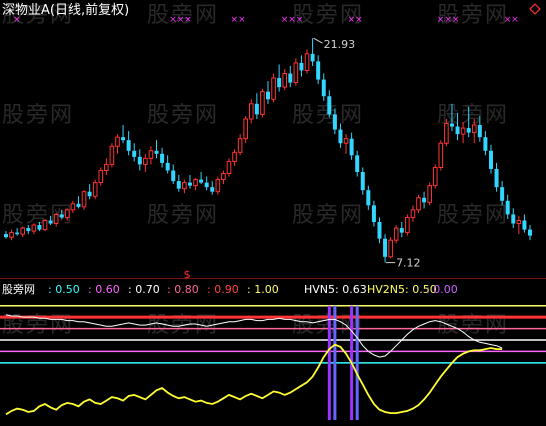 The height and width of the screenshot is (426, 546). Describe the element at coordinates (104, 289) in the screenshot. I see `legend-entry: : 0.60` at that location.